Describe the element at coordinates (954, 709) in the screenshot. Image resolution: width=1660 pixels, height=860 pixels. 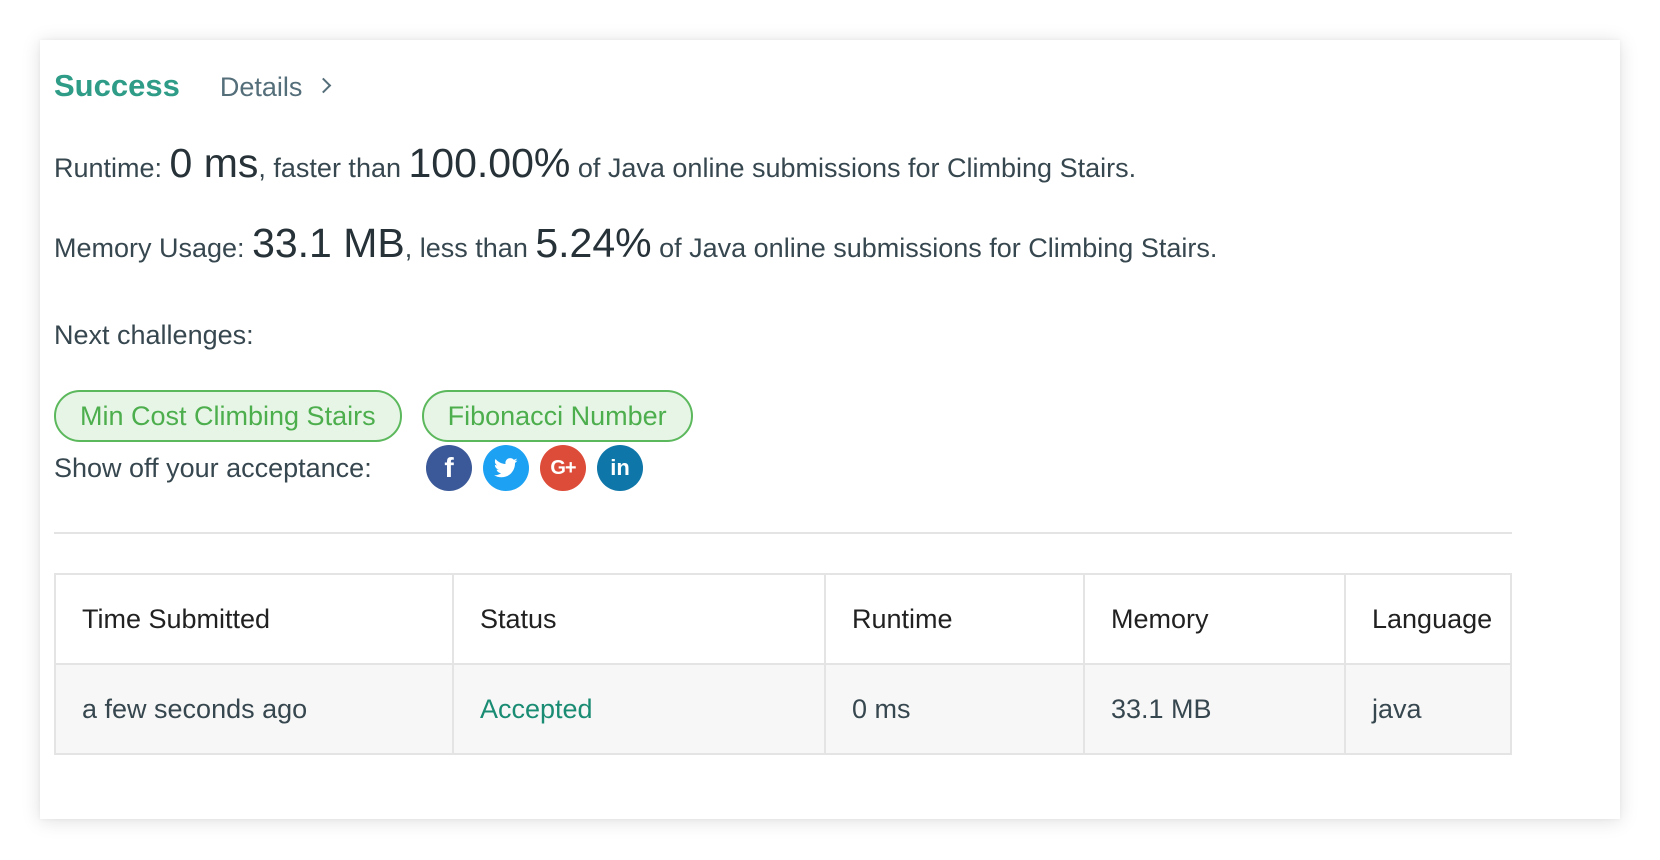
I see `cell-runtime: 0 ms` at that location.